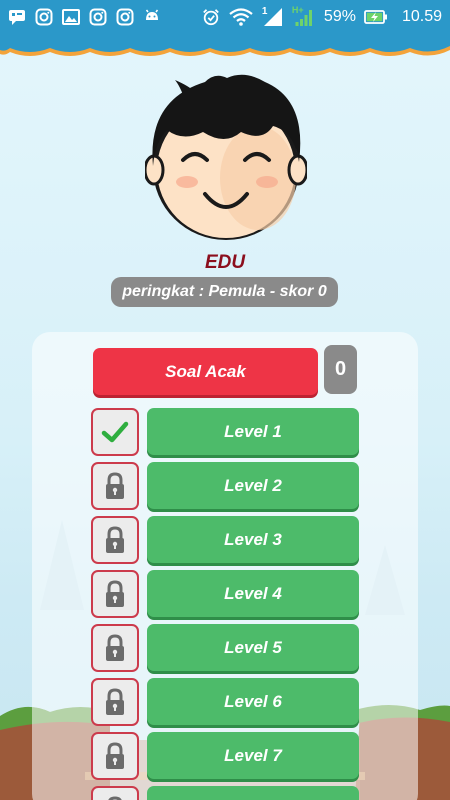  What do you see at coordinates (226, 157) in the screenshot?
I see `player-avatar` at bounding box center [226, 157].